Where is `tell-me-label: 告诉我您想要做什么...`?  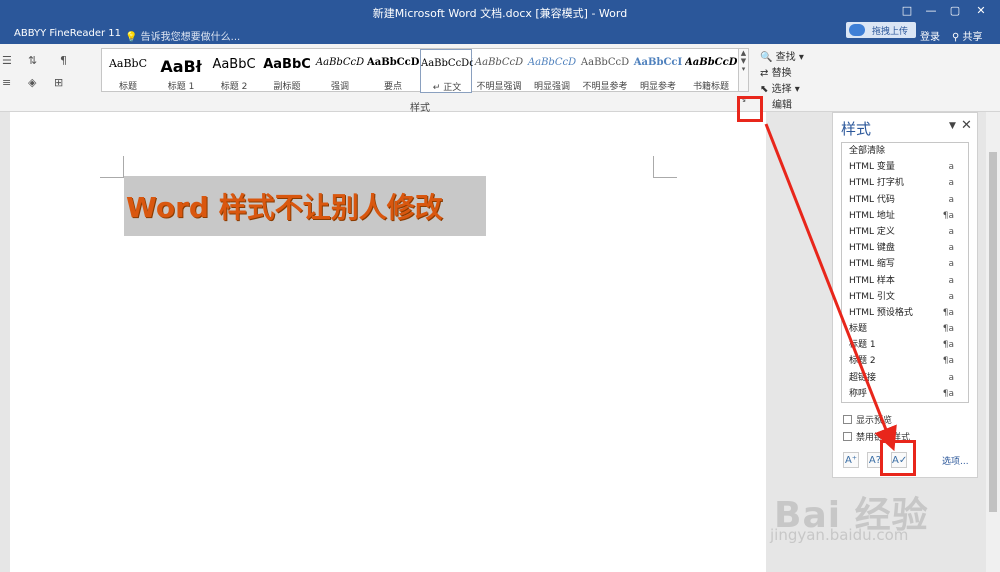 tell-me-label: 告诉我您想要做什么... is located at coordinates (190, 37).